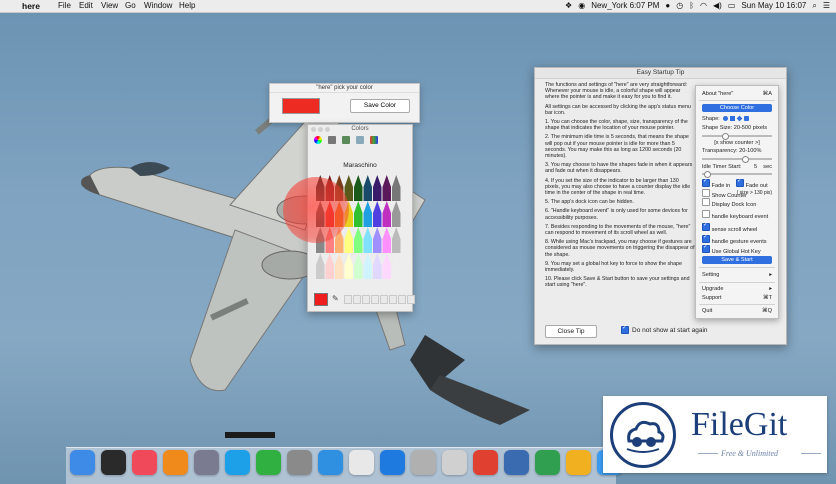 The height and width of the screenshot is (484, 836). I want to click on zoom-icon, so click(327, 129).